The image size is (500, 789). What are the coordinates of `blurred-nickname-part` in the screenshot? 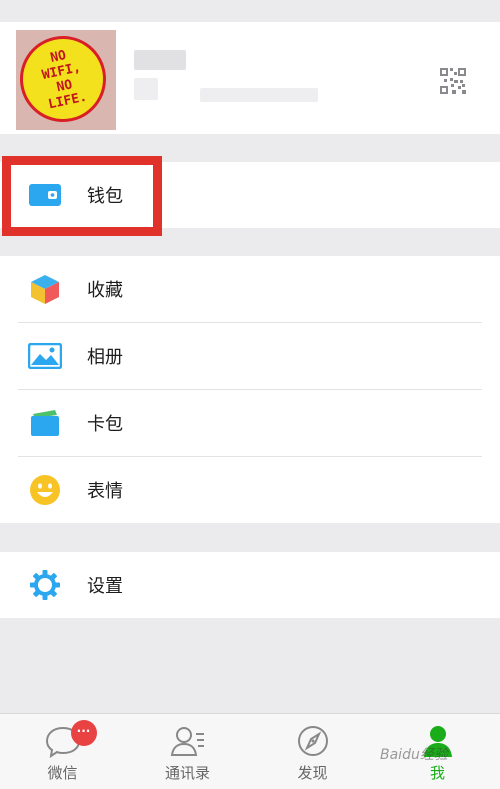 It's located at (146, 89).